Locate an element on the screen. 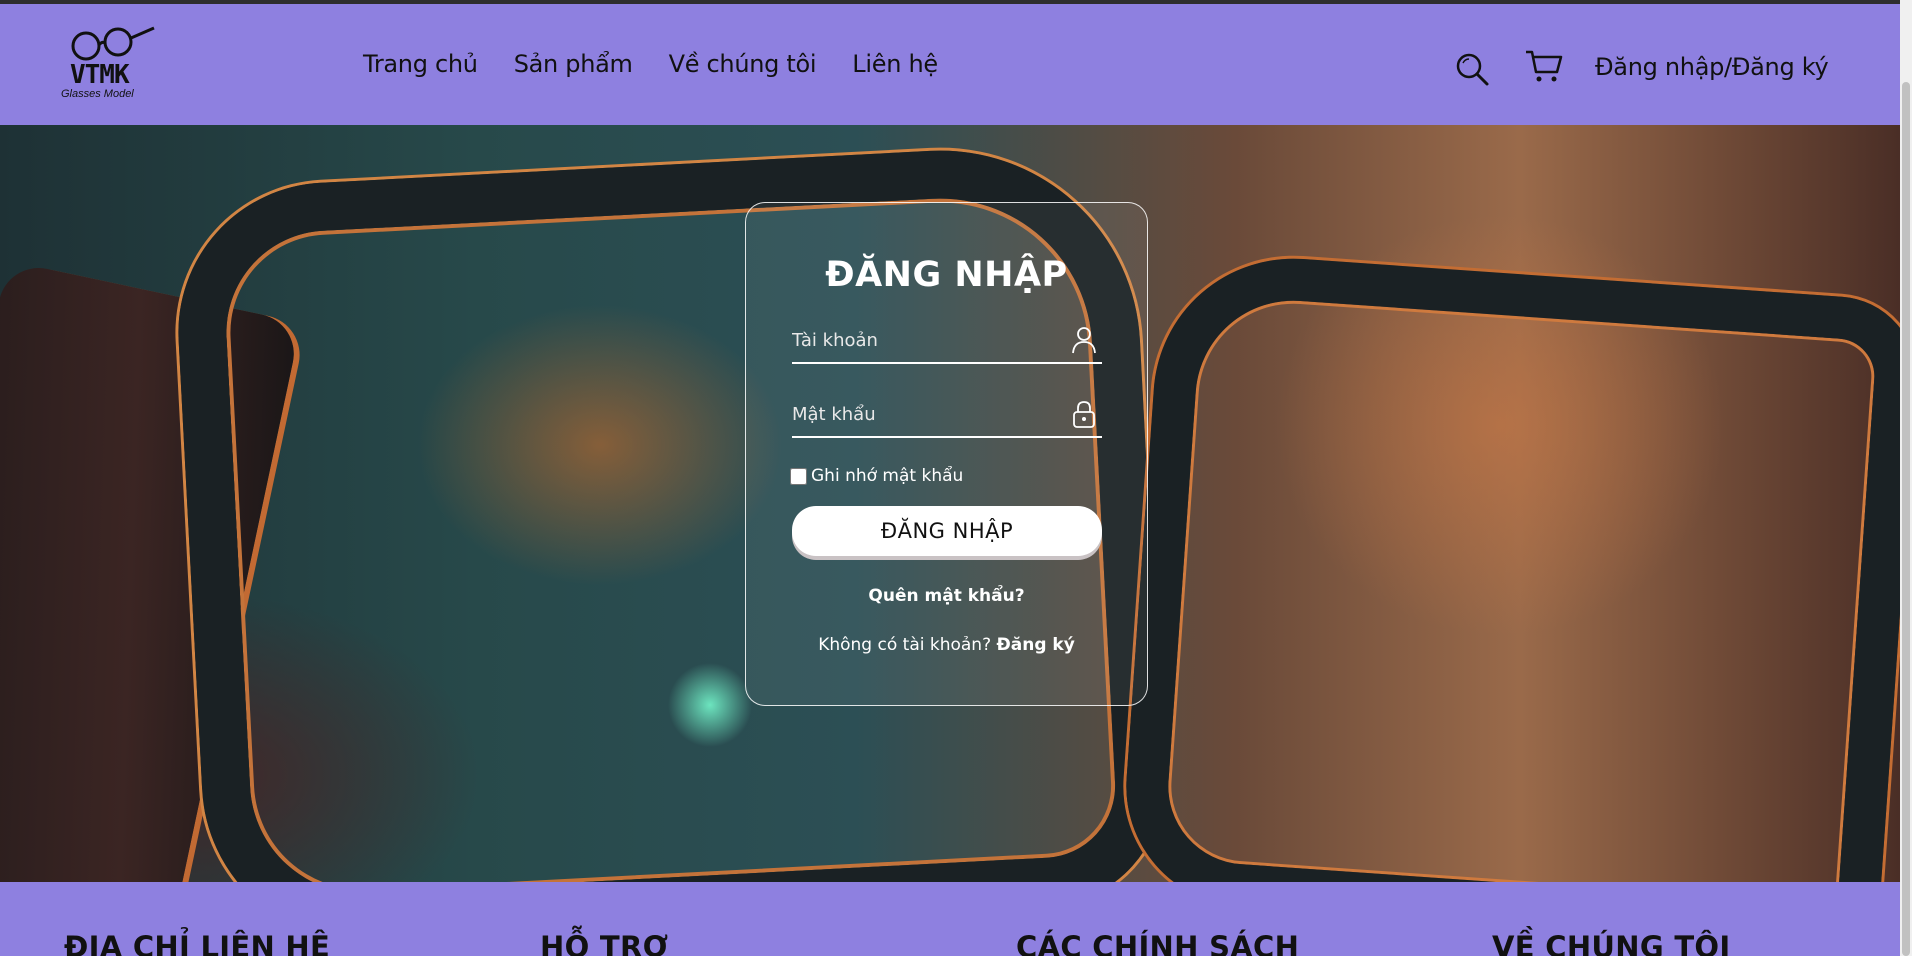 This screenshot has height=956, width=1912. footer-heading-support: HỖ TRỢ is located at coordinates (604, 943).